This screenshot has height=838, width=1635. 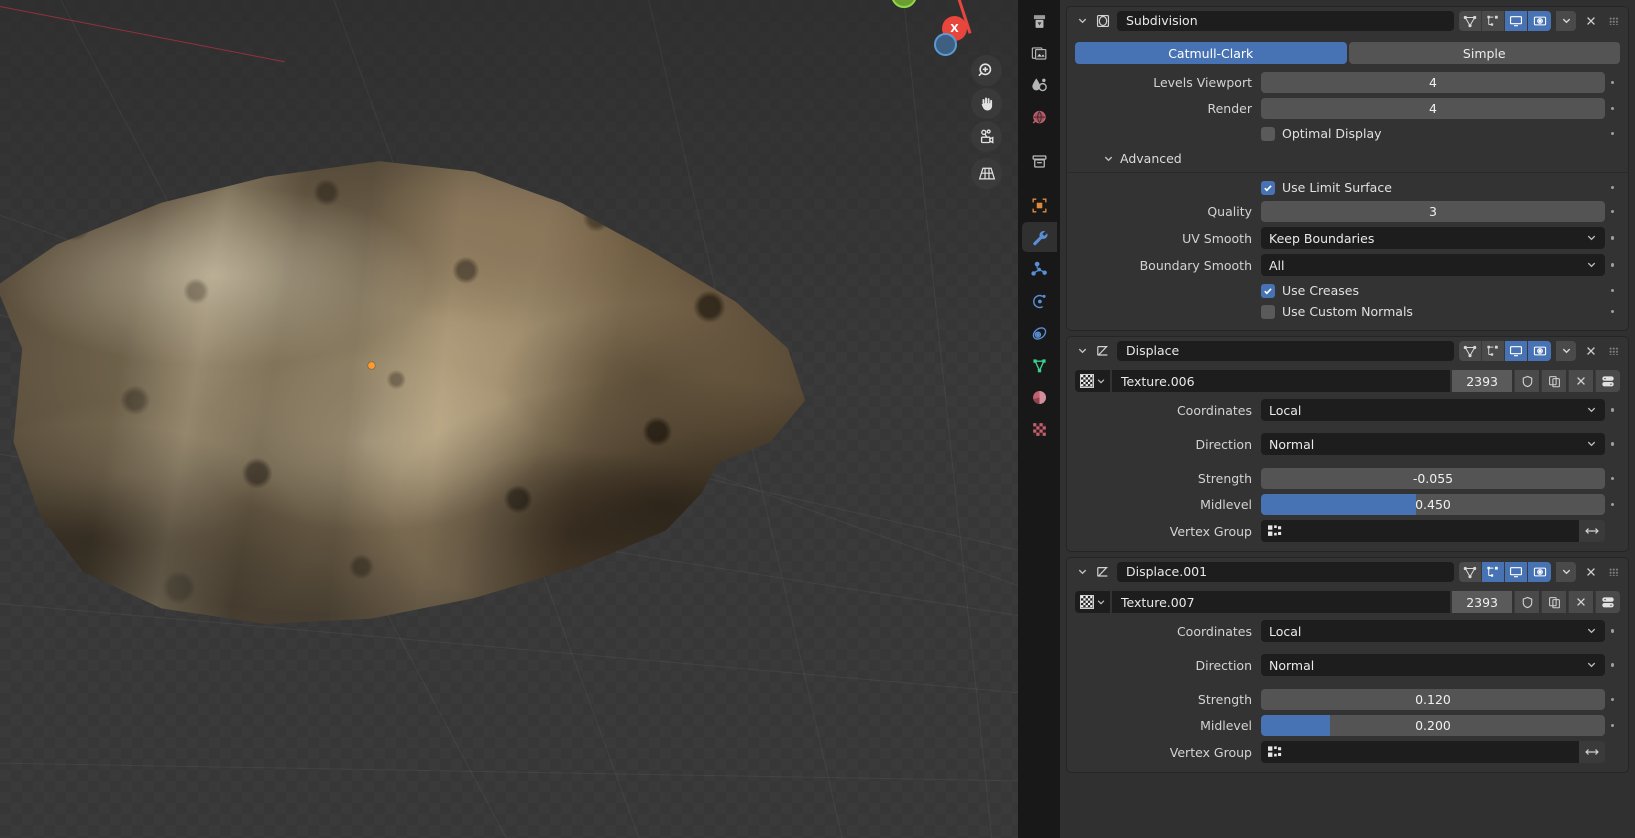 What do you see at coordinates (1281, 602) in the screenshot?
I see `texture-name-field: Texture.007` at bounding box center [1281, 602].